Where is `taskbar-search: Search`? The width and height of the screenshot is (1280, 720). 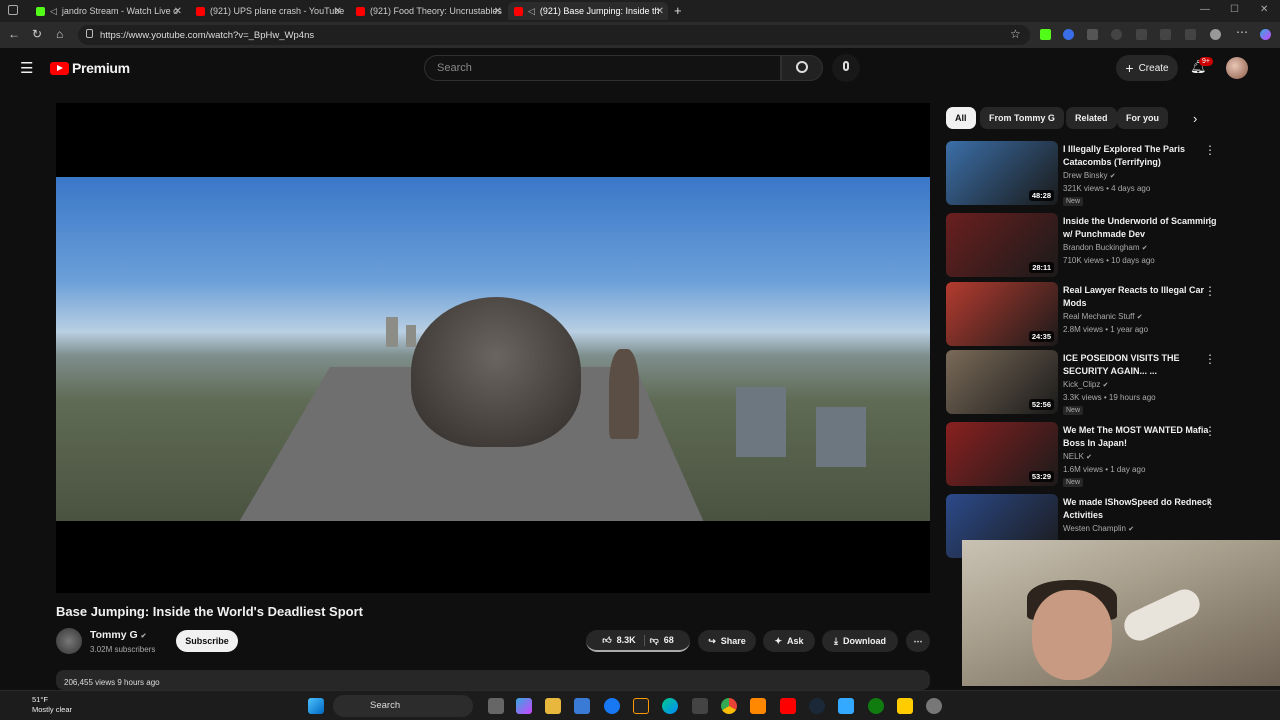 taskbar-search: Search is located at coordinates (403, 706).